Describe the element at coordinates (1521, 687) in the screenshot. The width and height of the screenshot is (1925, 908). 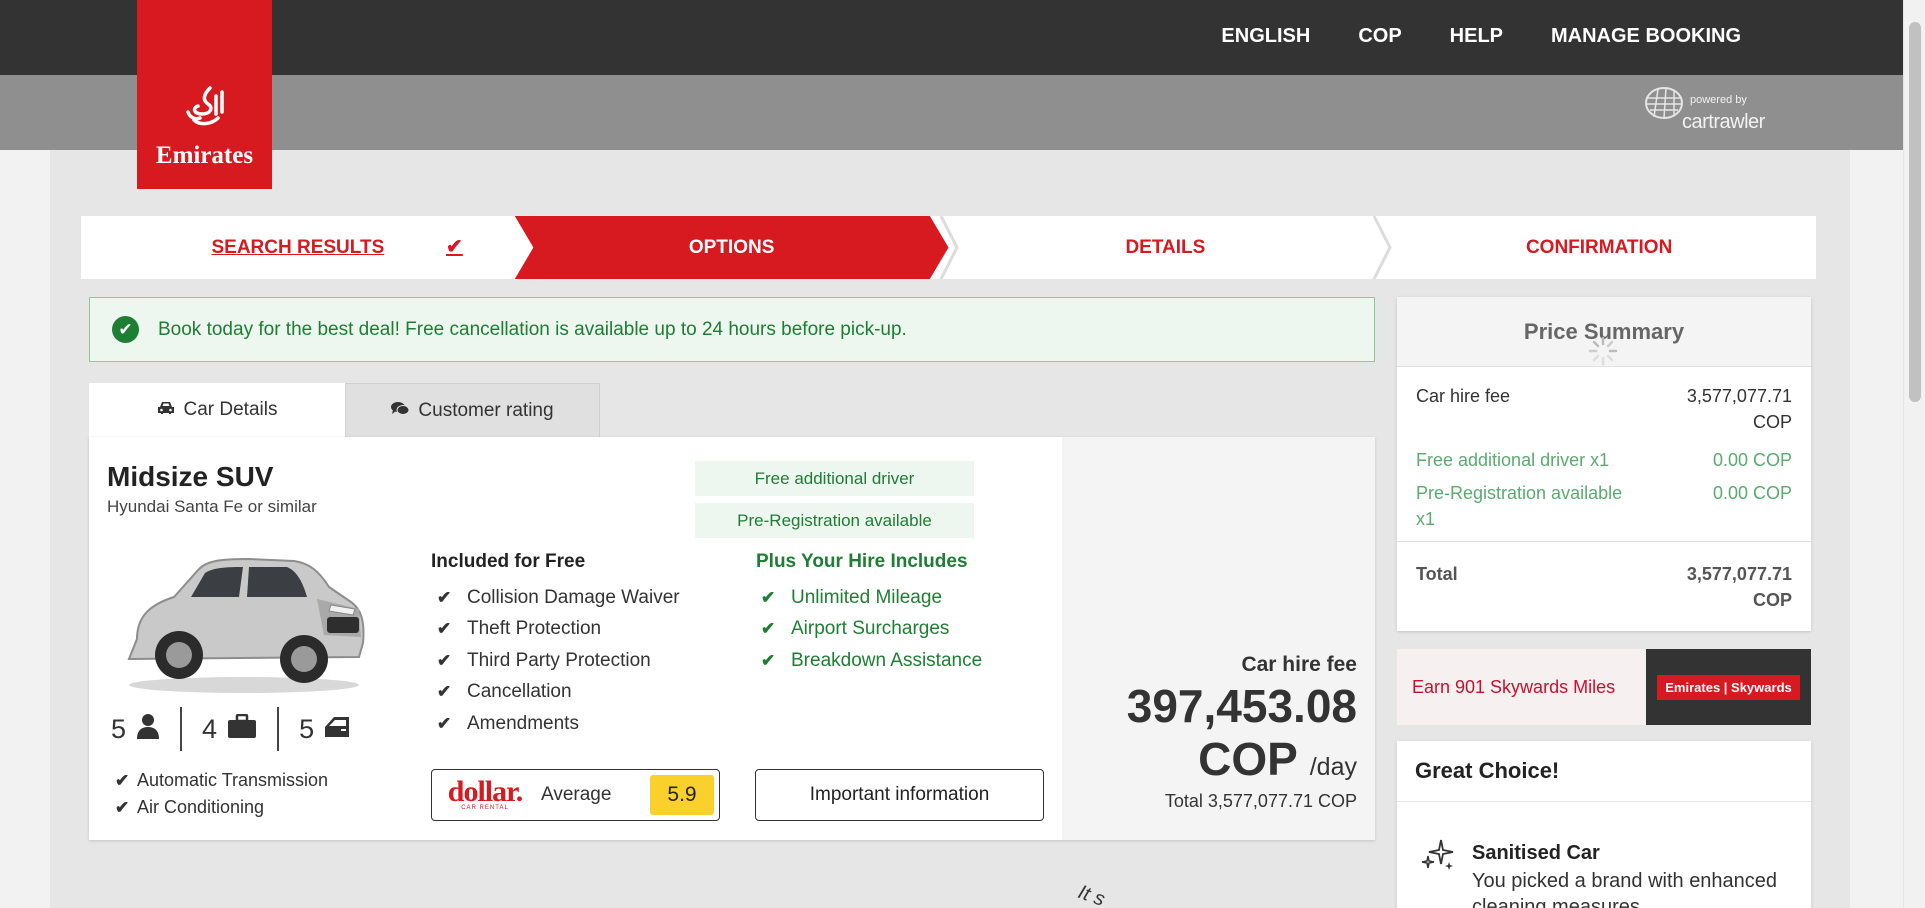
I see `skywards-miles-text: Earn 901 Skywards Miles` at that location.